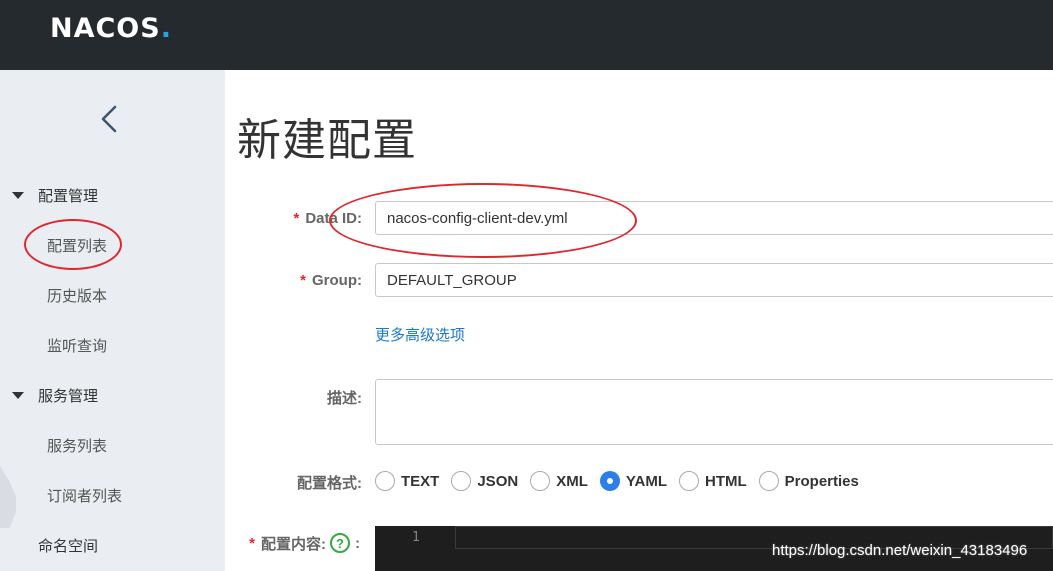 Image resolution: width=1053 pixels, height=571 pixels. Describe the element at coordinates (420, 334) in the screenshot. I see `advanced-options-link: 更多高级选项` at that location.